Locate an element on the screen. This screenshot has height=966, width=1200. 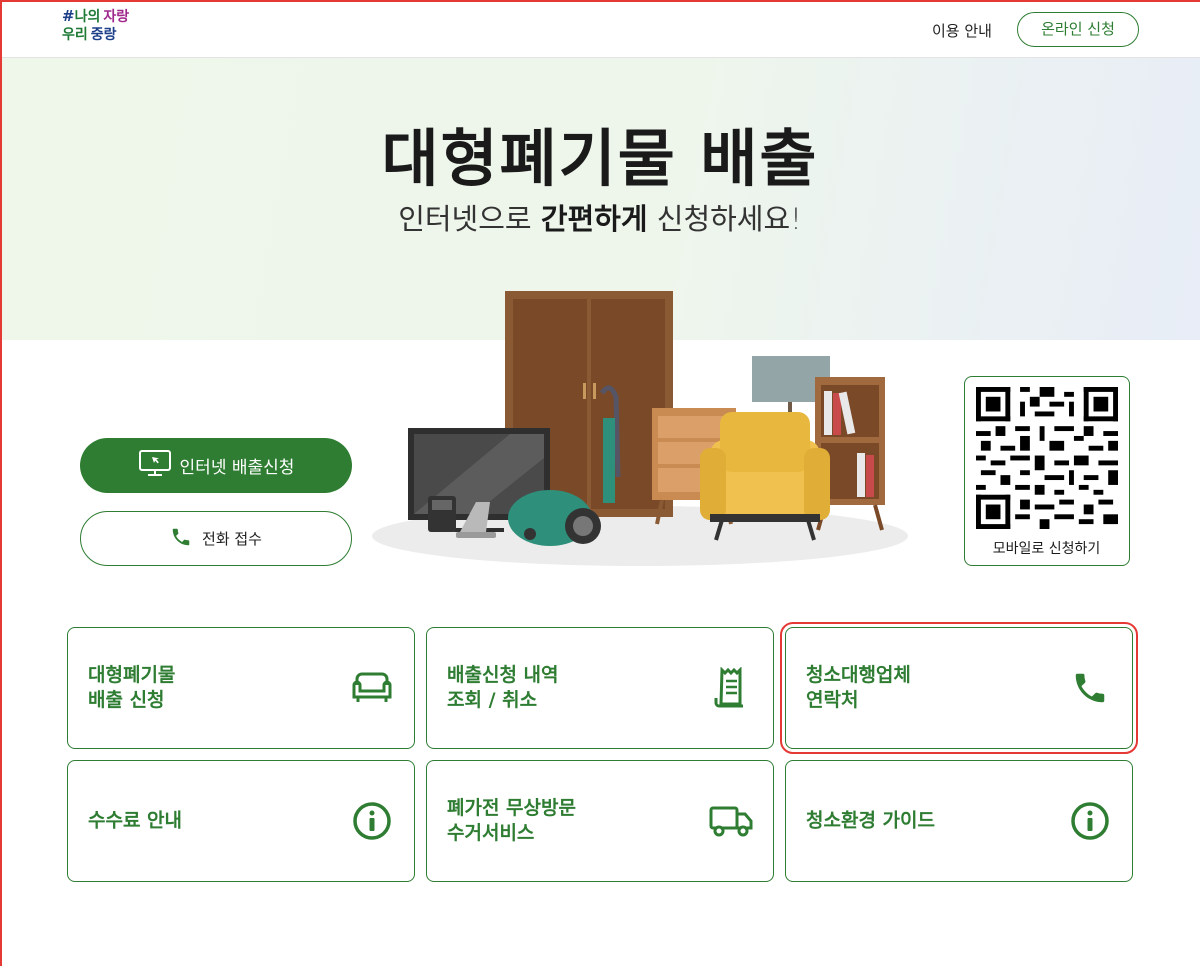
qr-label: 모바일로 신청하기 is located at coordinates (1046, 549).